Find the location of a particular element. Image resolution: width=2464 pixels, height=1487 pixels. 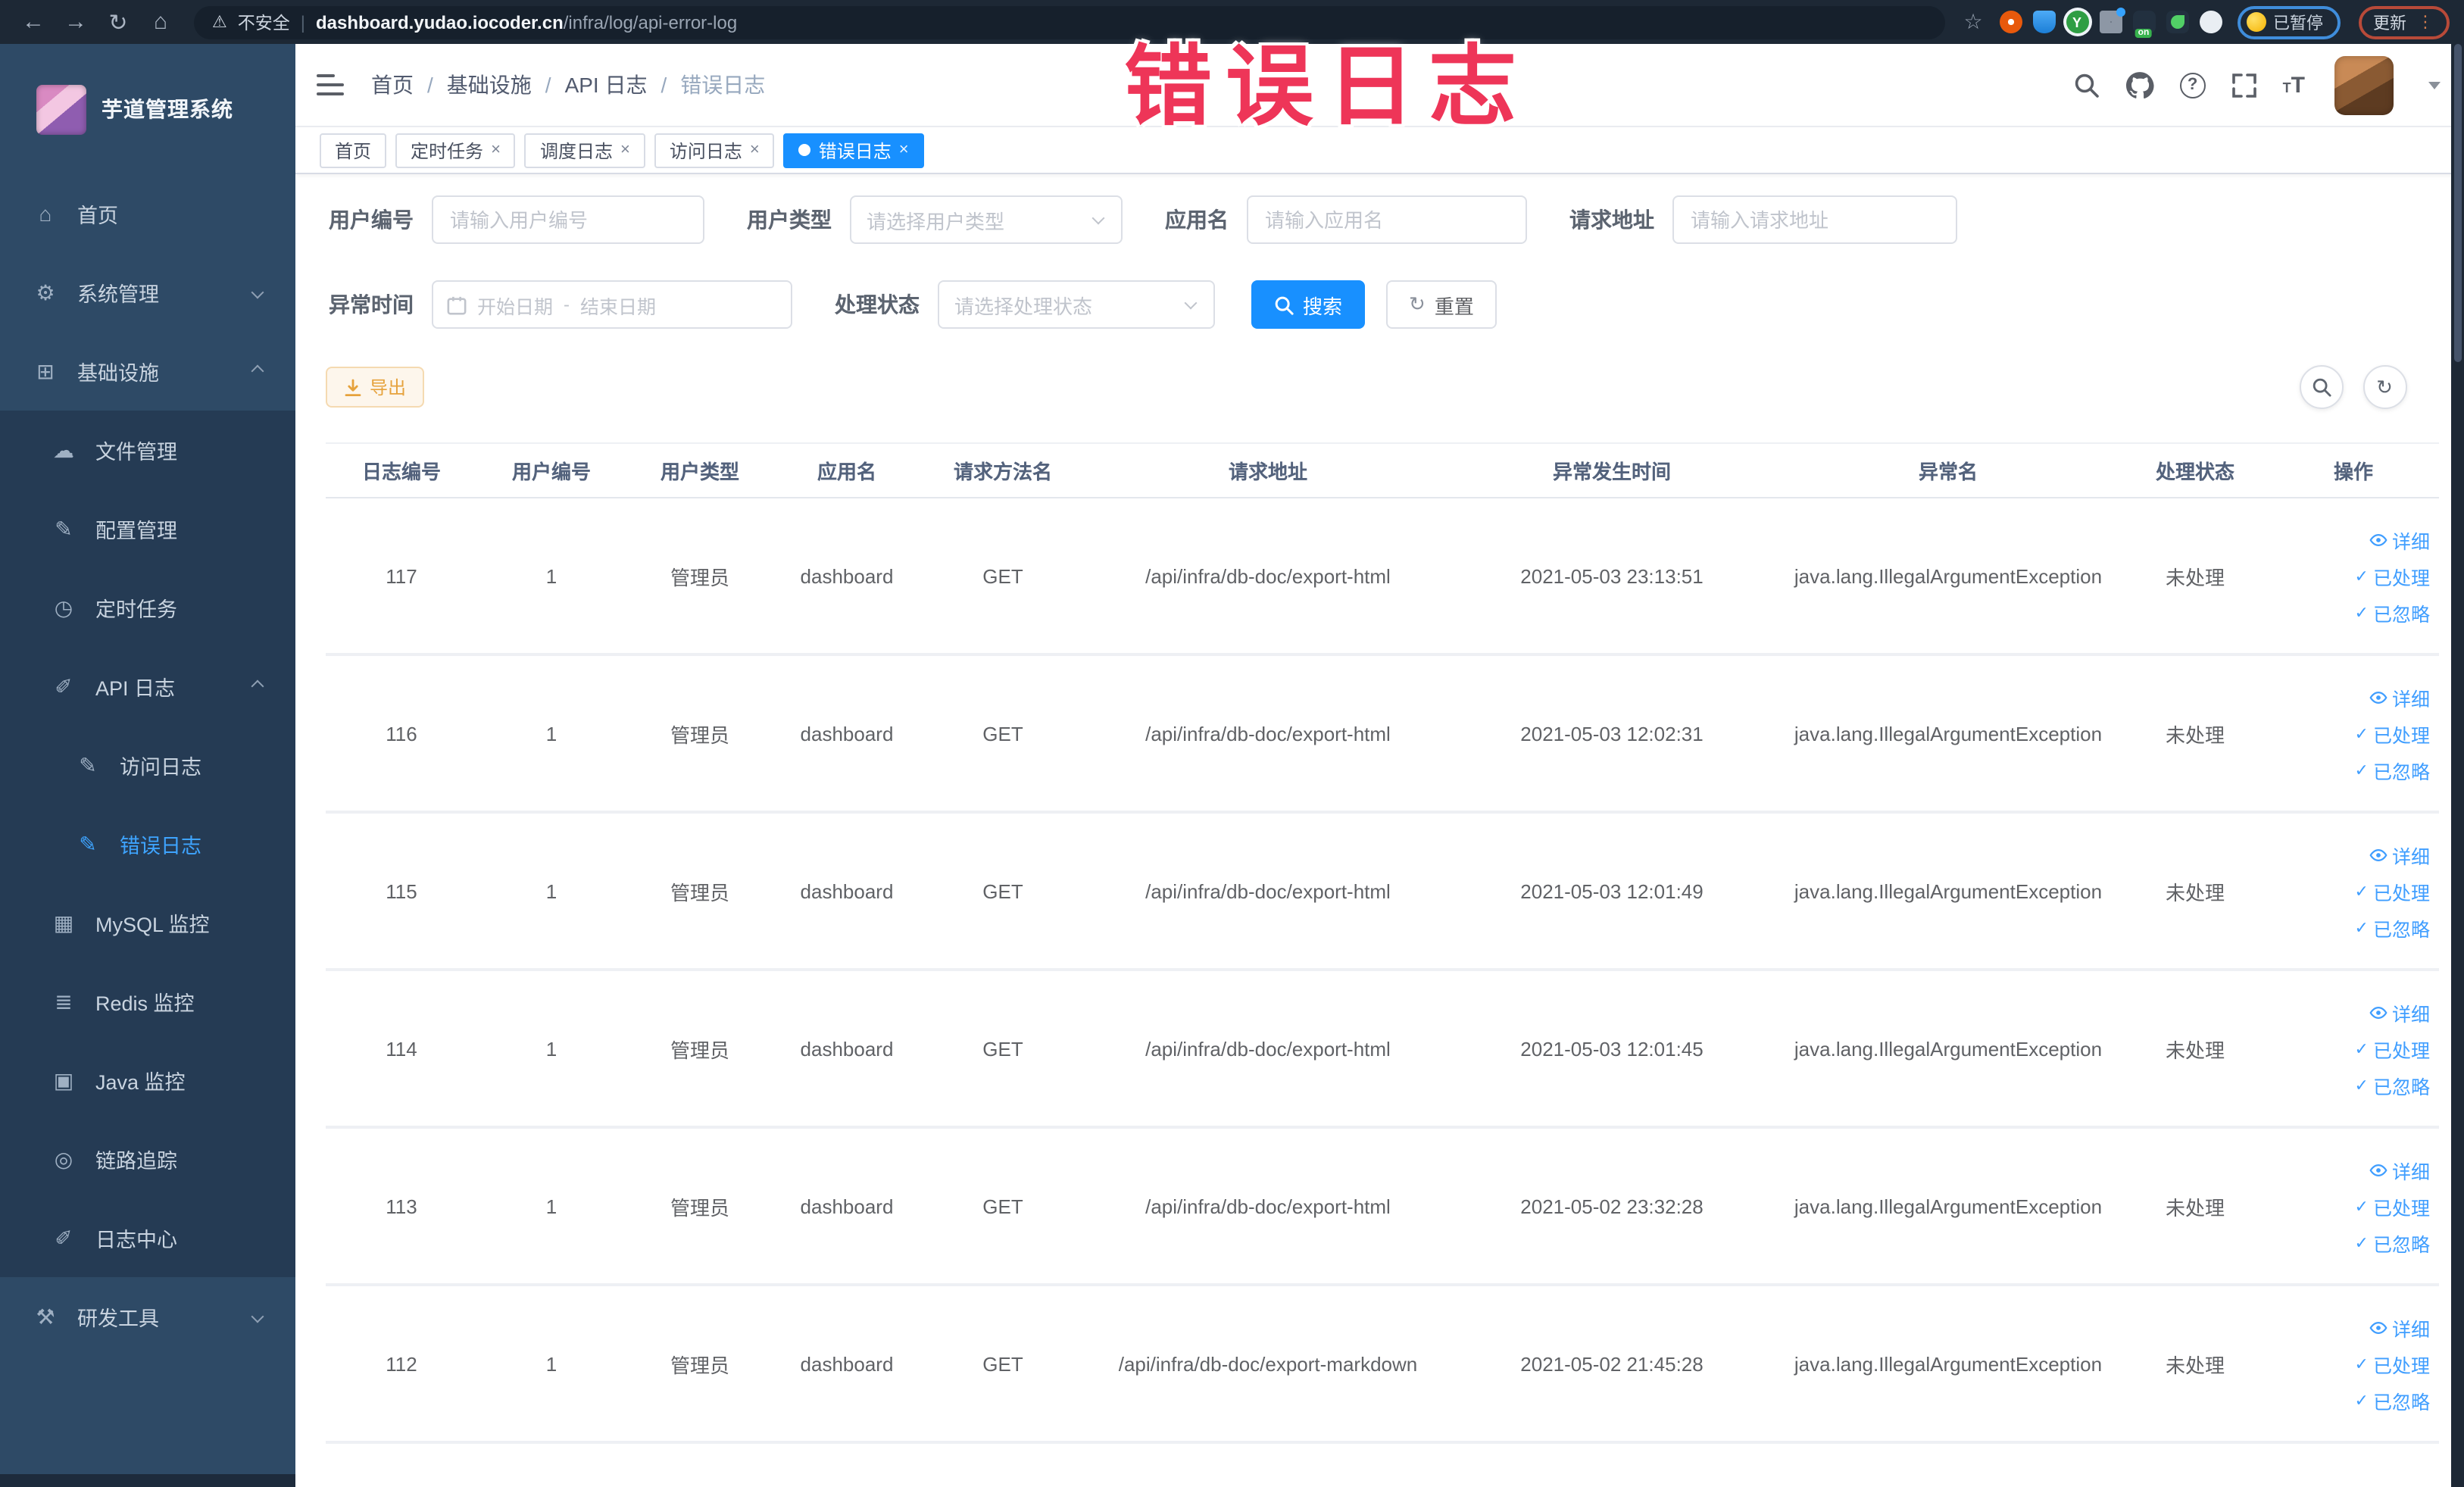

refresh-table-button: ↻ is located at coordinates (2384, 387).